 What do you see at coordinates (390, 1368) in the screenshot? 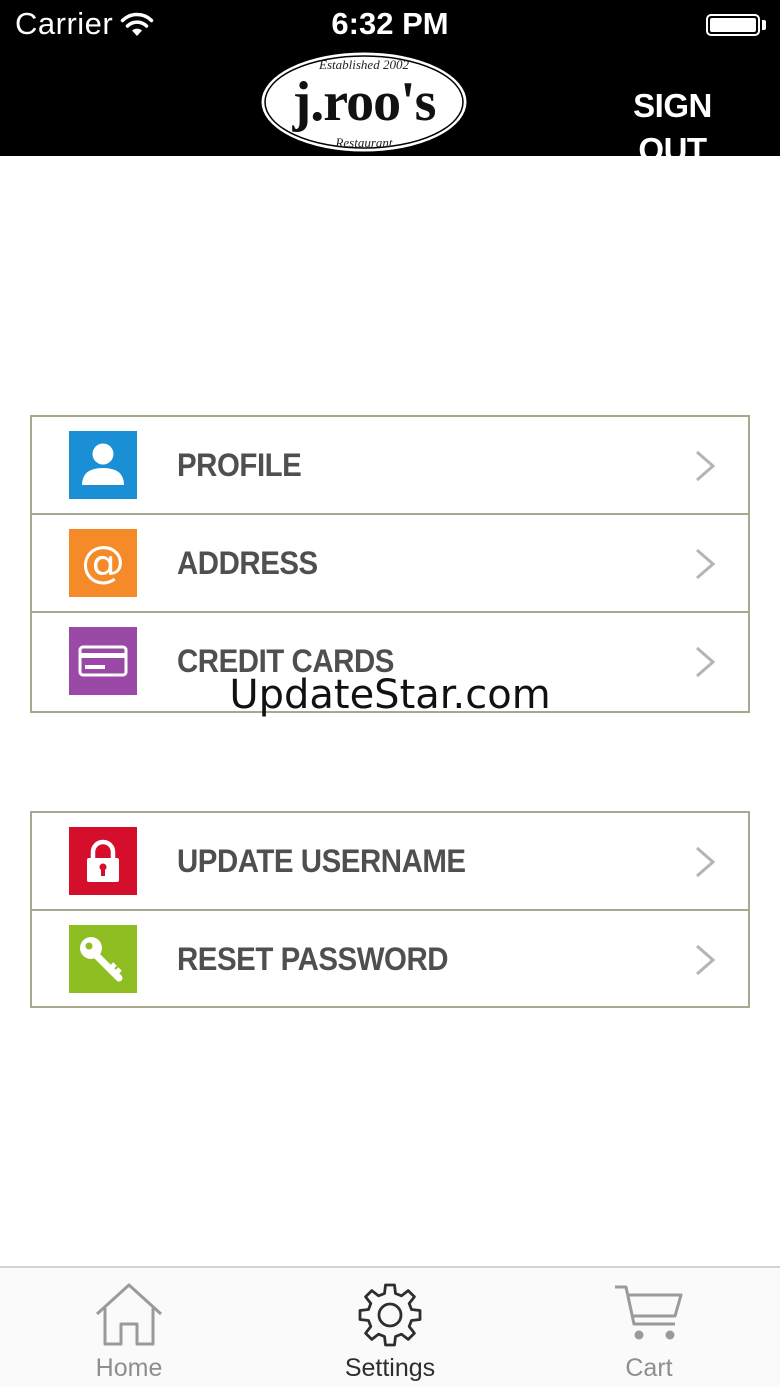
I see `tab-settings-label: Settings` at bounding box center [390, 1368].